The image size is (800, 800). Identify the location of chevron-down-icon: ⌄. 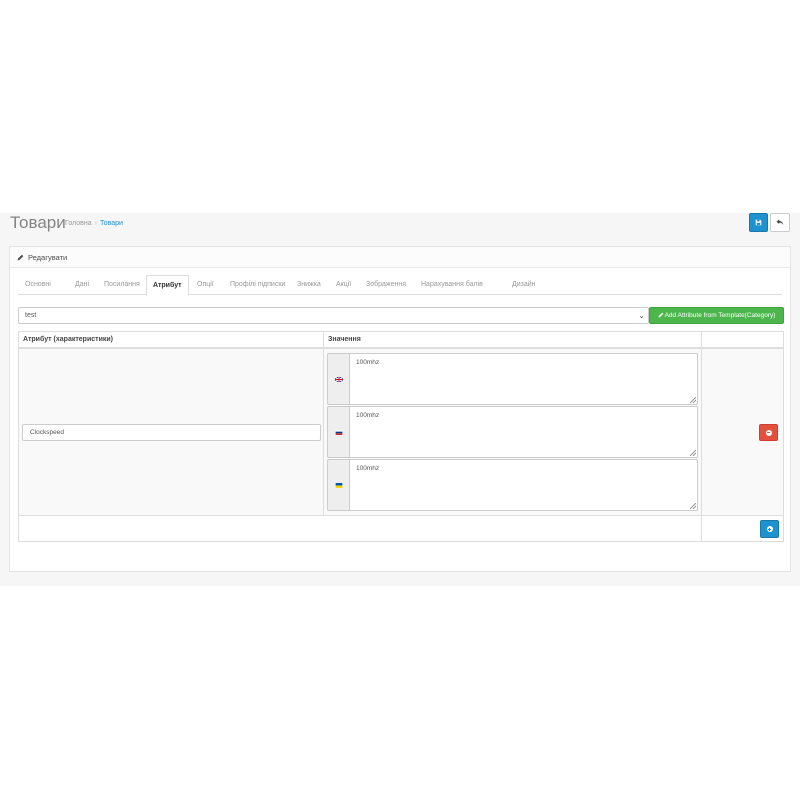
(641, 315).